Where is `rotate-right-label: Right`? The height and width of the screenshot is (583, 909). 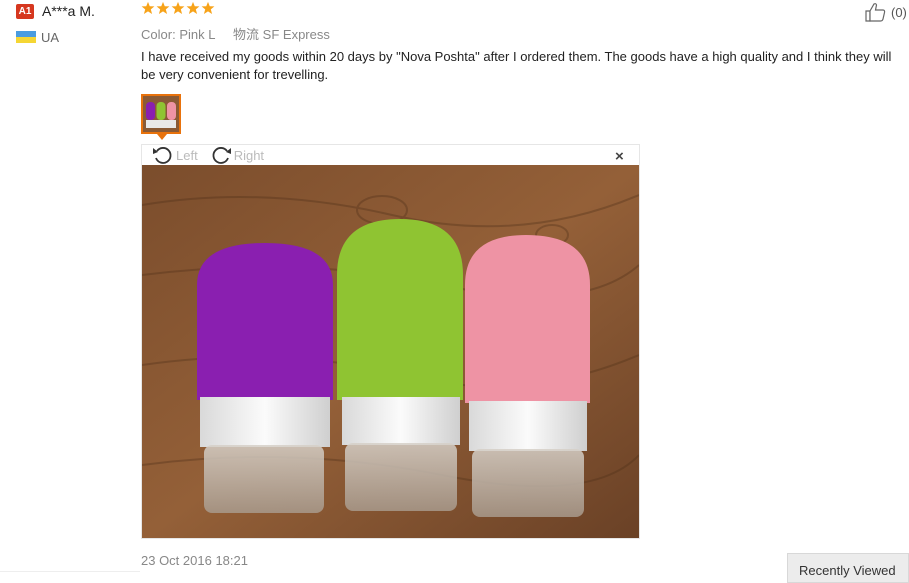 rotate-right-label: Right is located at coordinates (249, 155).